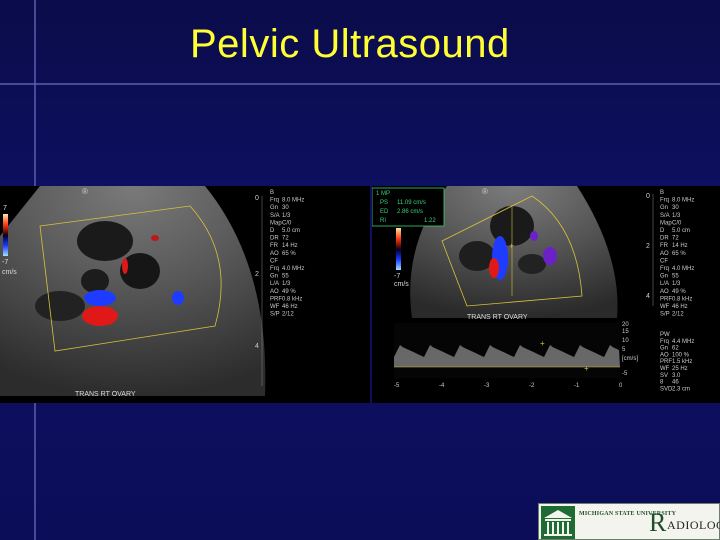 The image size is (720, 540). I want to click on right-cyst, so click(532, 264).